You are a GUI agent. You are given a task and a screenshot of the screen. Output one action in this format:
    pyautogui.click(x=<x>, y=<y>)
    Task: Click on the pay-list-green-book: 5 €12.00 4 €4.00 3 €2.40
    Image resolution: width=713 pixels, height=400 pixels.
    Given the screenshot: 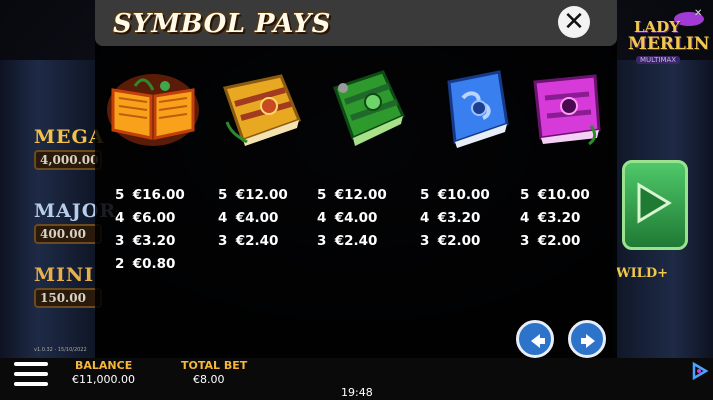 What is the action you would take?
    pyautogui.click(x=352, y=218)
    